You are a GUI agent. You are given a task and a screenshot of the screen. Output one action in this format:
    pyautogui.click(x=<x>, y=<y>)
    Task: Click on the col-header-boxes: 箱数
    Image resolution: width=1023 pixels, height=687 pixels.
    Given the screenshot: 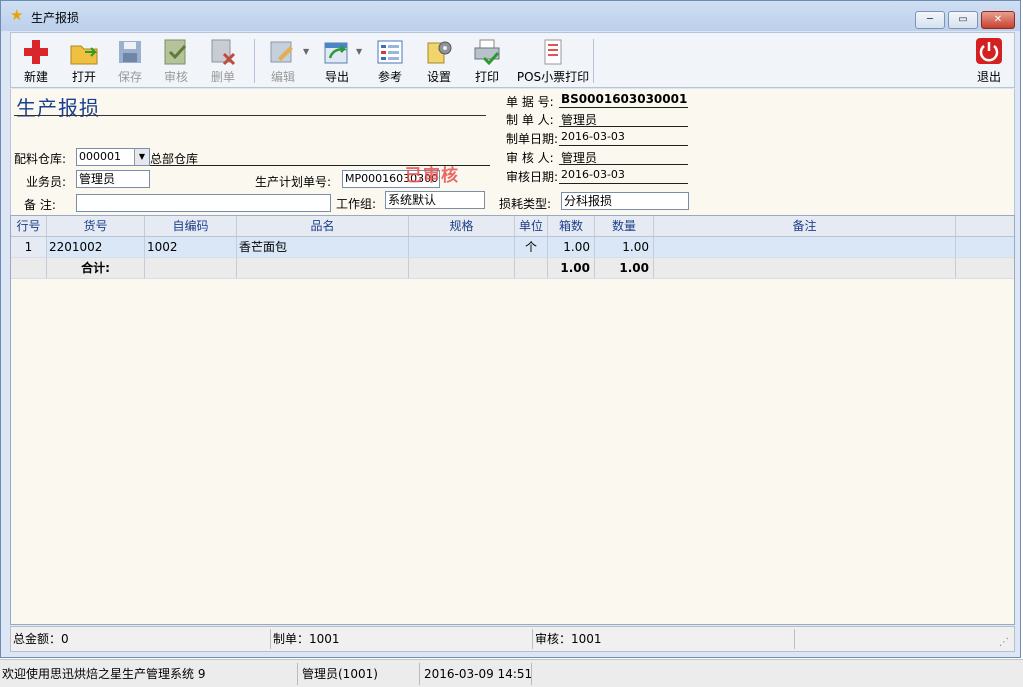 What is the action you would take?
    pyautogui.click(x=571, y=226)
    